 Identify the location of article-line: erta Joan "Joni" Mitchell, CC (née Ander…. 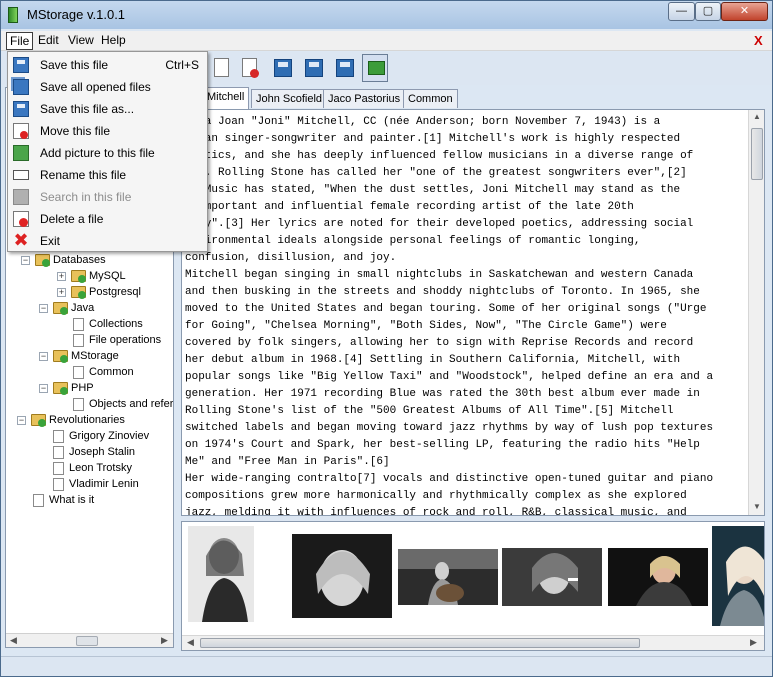
(423, 122).